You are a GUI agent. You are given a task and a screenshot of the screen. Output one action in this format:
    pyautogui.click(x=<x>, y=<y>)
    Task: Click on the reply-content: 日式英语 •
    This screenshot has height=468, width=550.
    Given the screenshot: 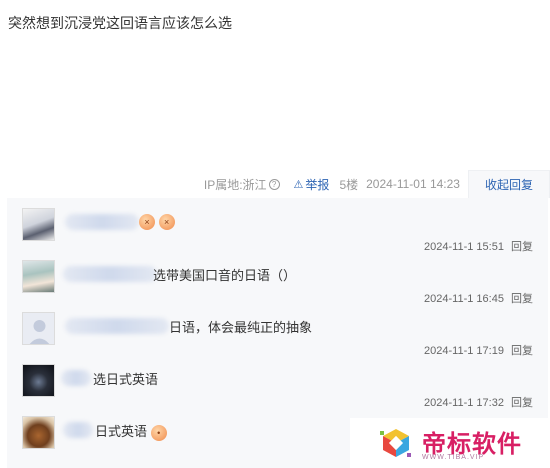 What is the action you would take?
    pyautogui.click(x=131, y=431)
    